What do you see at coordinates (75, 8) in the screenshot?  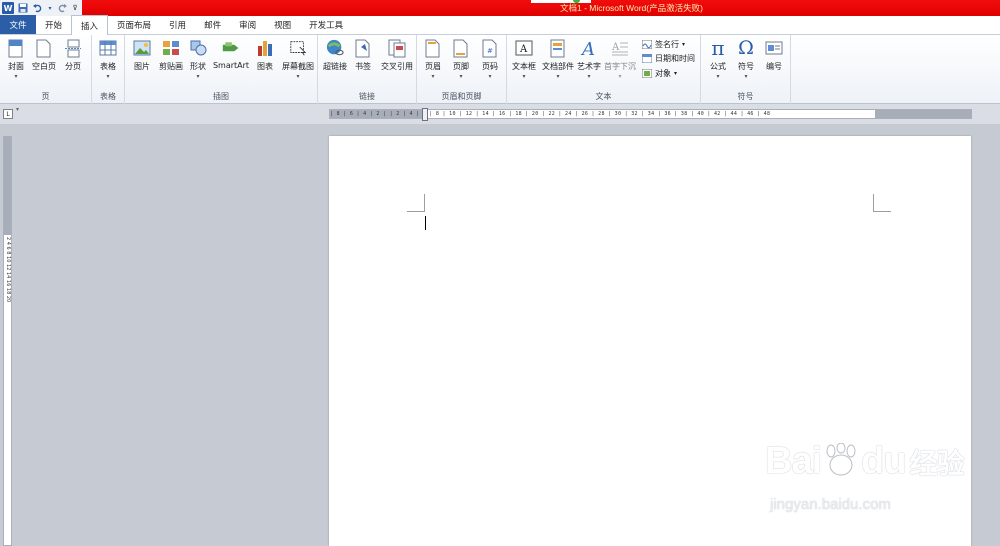 I see `customize-qat-icon: ⊽` at bounding box center [75, 8].